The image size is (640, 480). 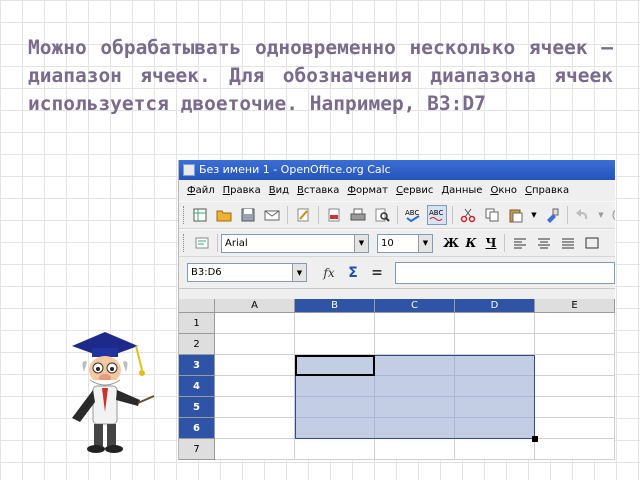 What do you see at coordinates (335, 344) in the screenshot?
I see `cell-b2` at bounding box center [335, 344].